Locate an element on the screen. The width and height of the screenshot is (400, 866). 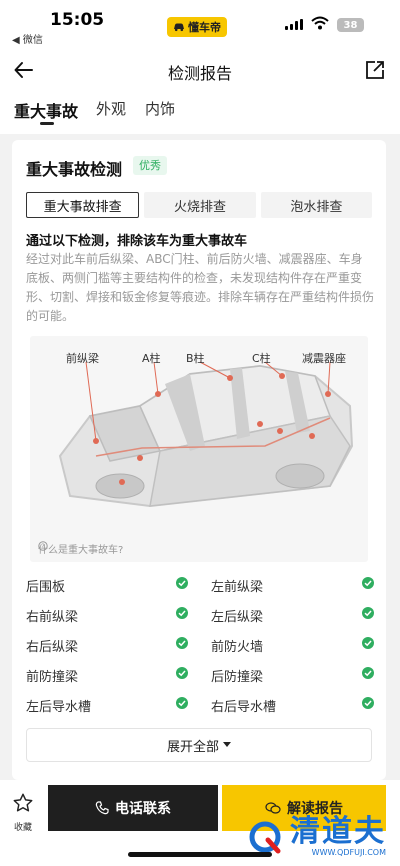
battery-level: 38 is located at coordinates (350, 25).